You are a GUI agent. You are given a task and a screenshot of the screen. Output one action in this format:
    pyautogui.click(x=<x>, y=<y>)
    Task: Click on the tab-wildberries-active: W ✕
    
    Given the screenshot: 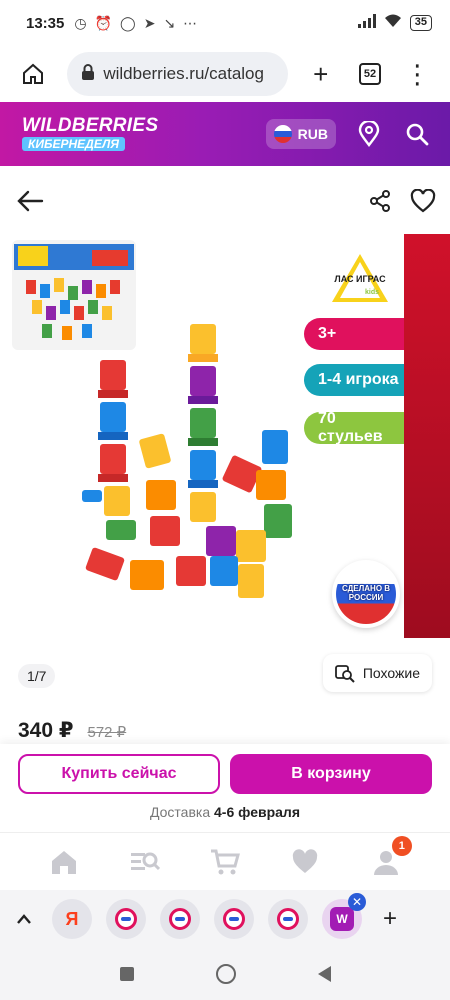 What is the action you would take?
    pyautogui.click(x=344, y=916)
    